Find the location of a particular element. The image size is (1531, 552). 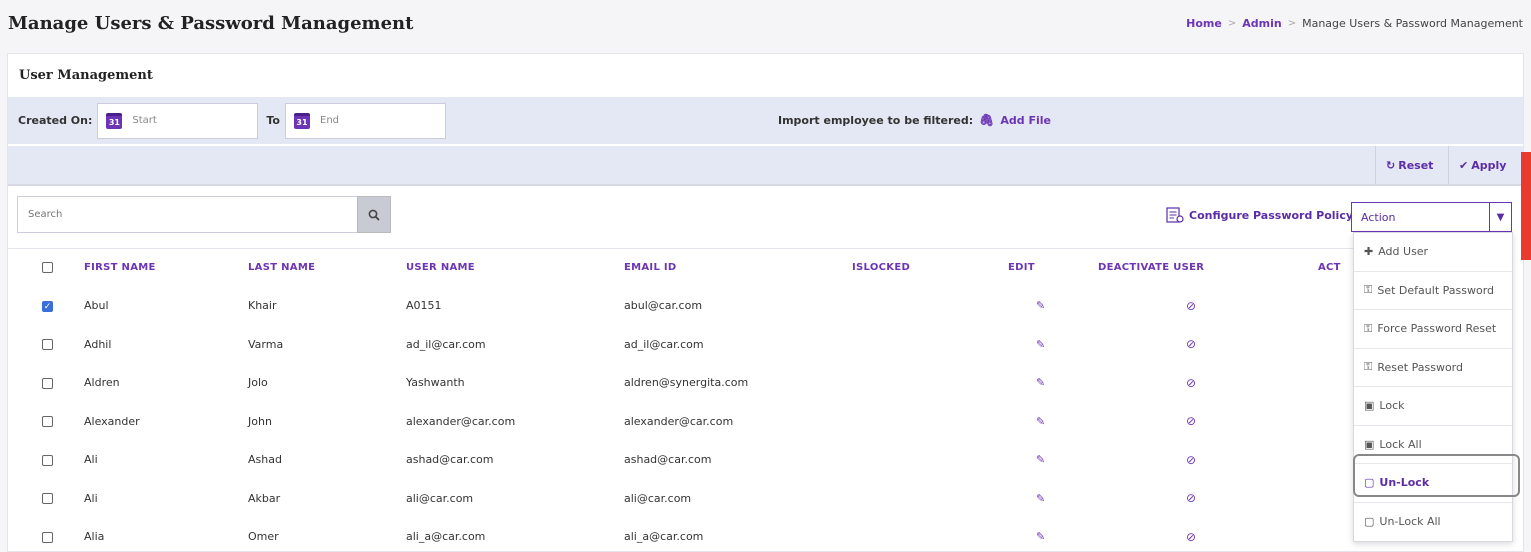

col-email-id: EMAIL ID is located at coordinates (738, 267).